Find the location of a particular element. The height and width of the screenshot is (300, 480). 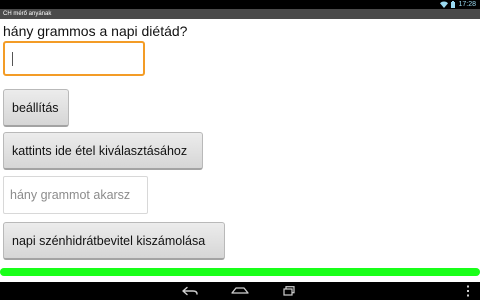

navigation-bar is located at coordinates (240, 291).